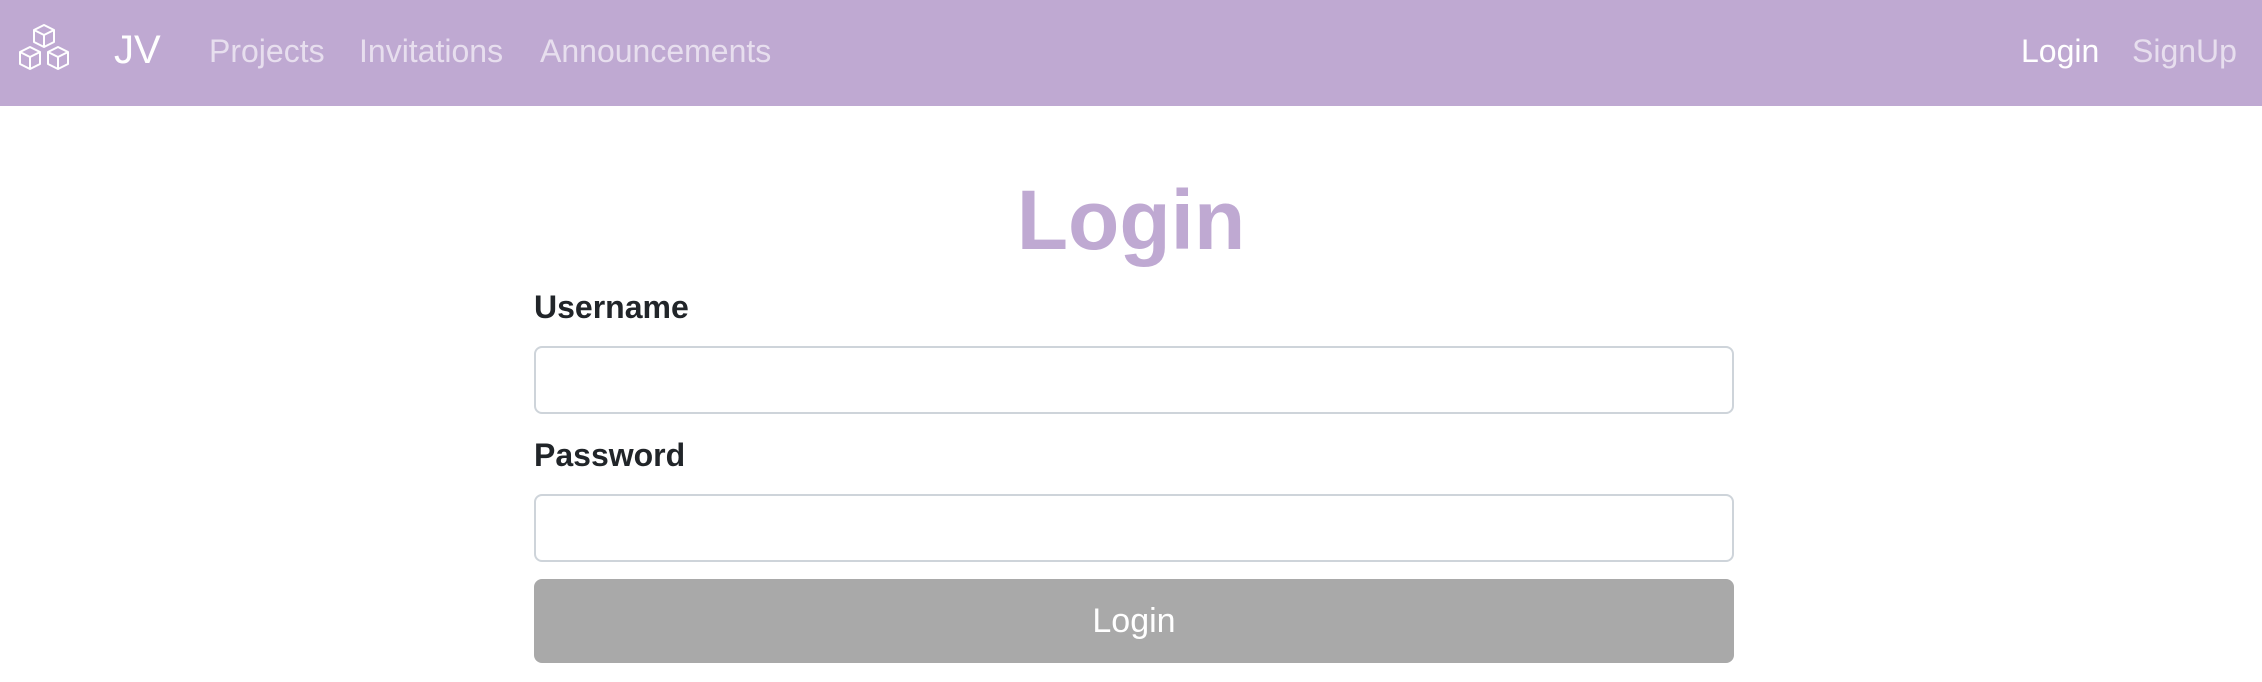  I want to click on password-label: Password, so click(610, 455).